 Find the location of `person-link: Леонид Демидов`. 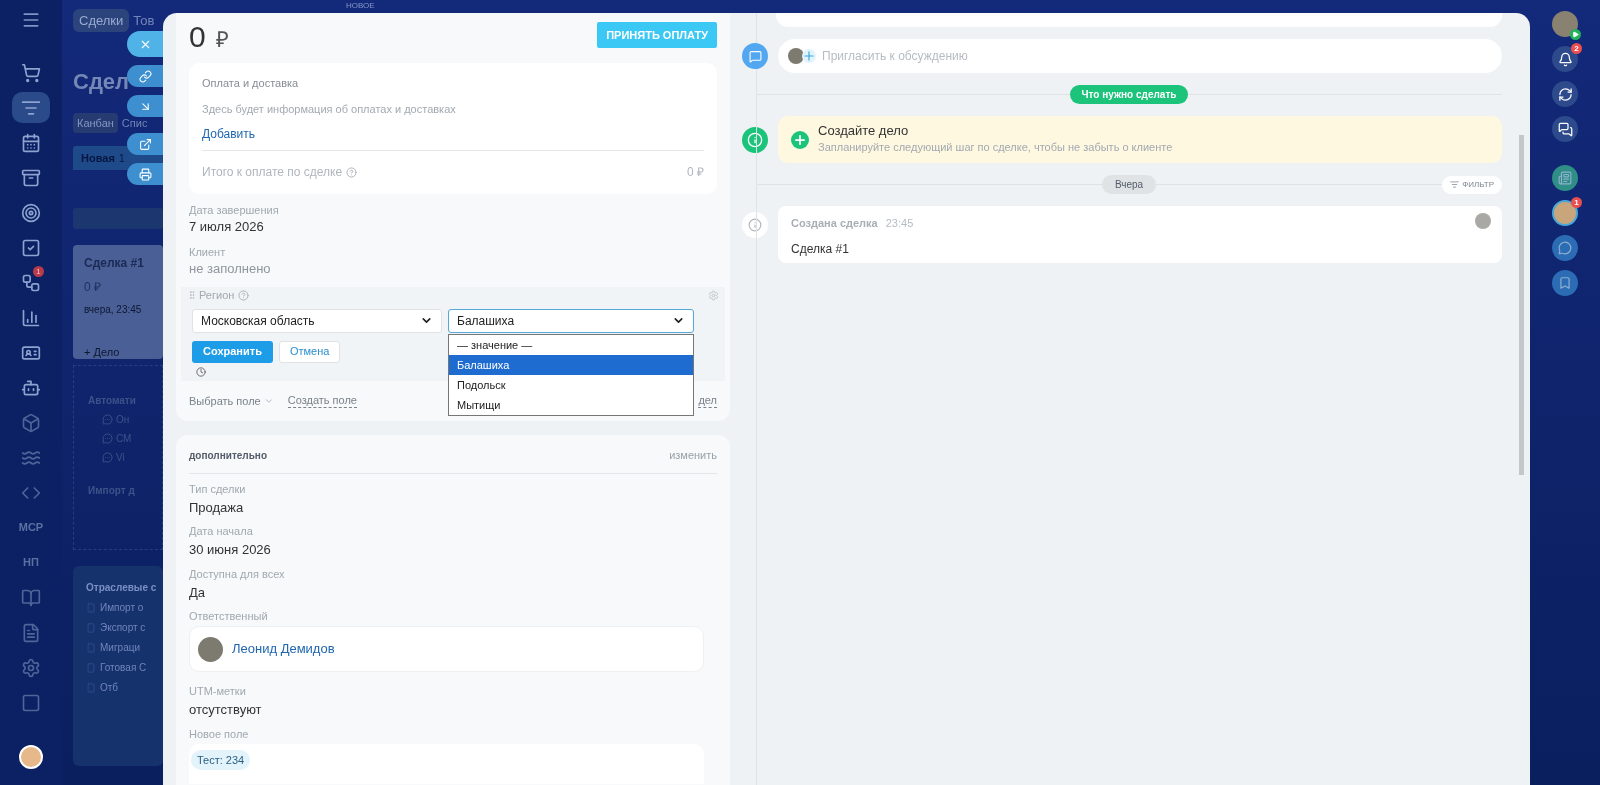

person-link: Леонид Демидов is located at coordinates (283, 649).